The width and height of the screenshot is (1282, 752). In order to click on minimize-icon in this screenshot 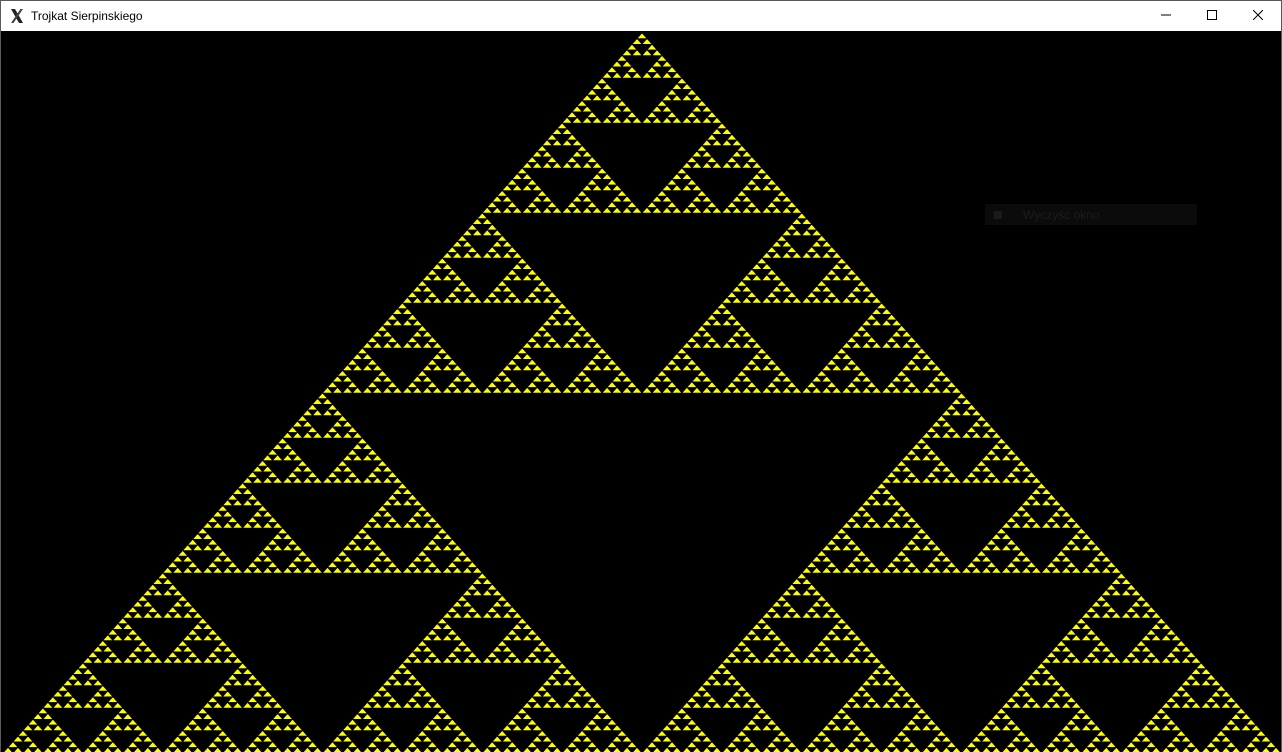, I will do `click(1166, 16)`.